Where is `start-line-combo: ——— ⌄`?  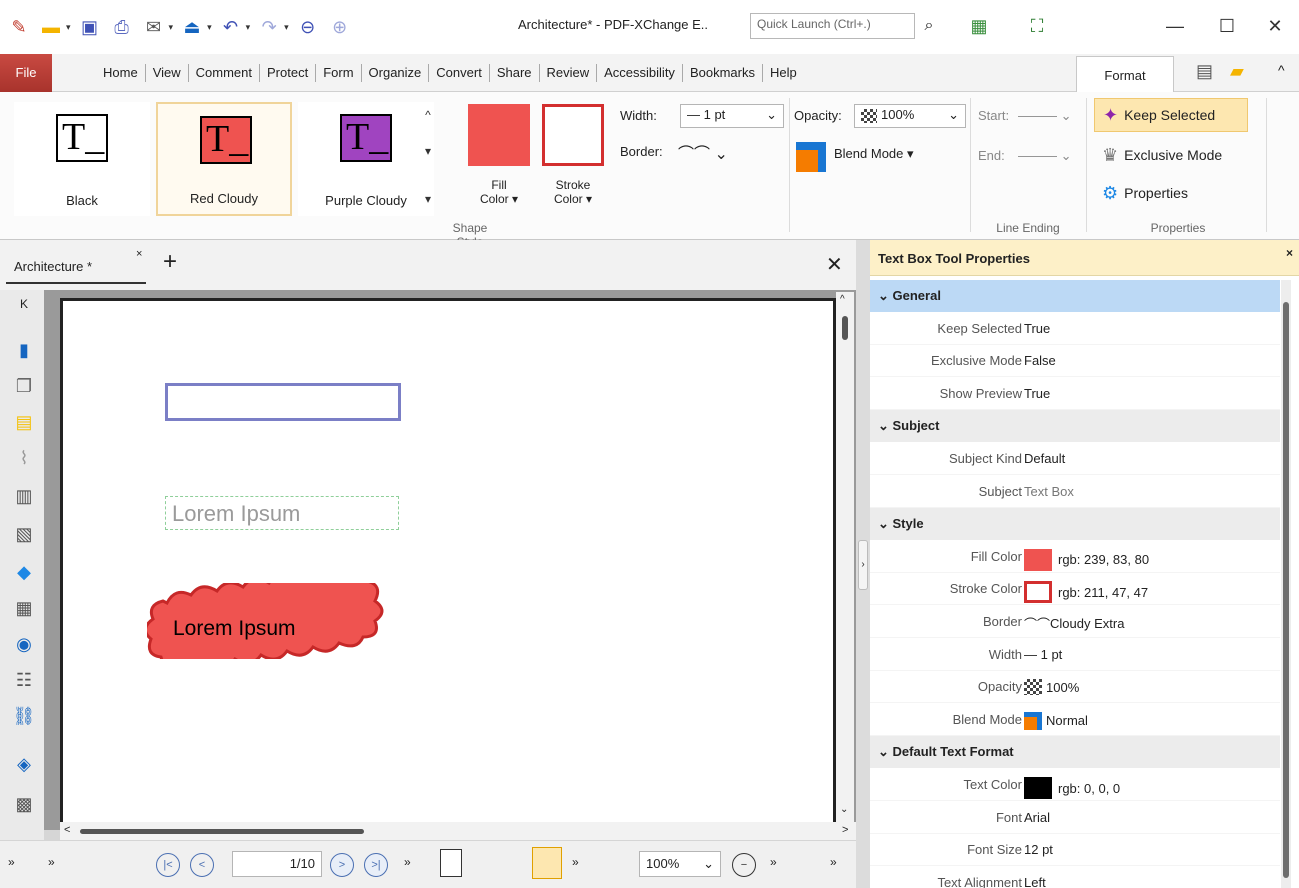
start-line-combo: ——— ⌄ is located at coordinates (1045, 116).